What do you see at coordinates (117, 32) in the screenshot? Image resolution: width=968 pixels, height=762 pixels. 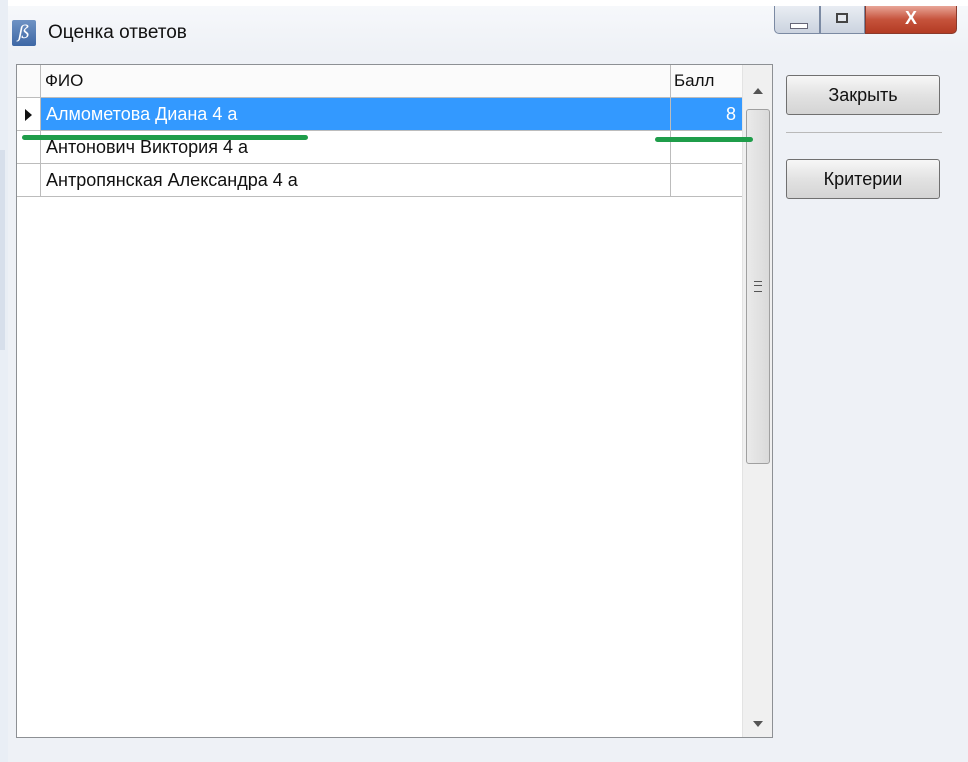 I see `window-title: Оценка ответов` at bounding box center [117, 32].